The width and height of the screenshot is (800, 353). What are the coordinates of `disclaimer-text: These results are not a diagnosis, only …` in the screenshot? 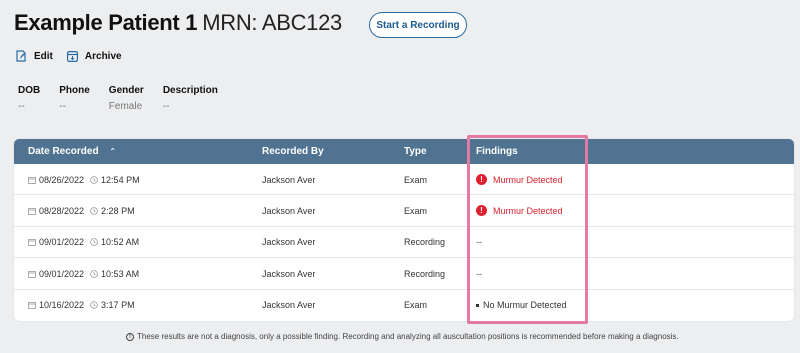 It's located at (408, 336).